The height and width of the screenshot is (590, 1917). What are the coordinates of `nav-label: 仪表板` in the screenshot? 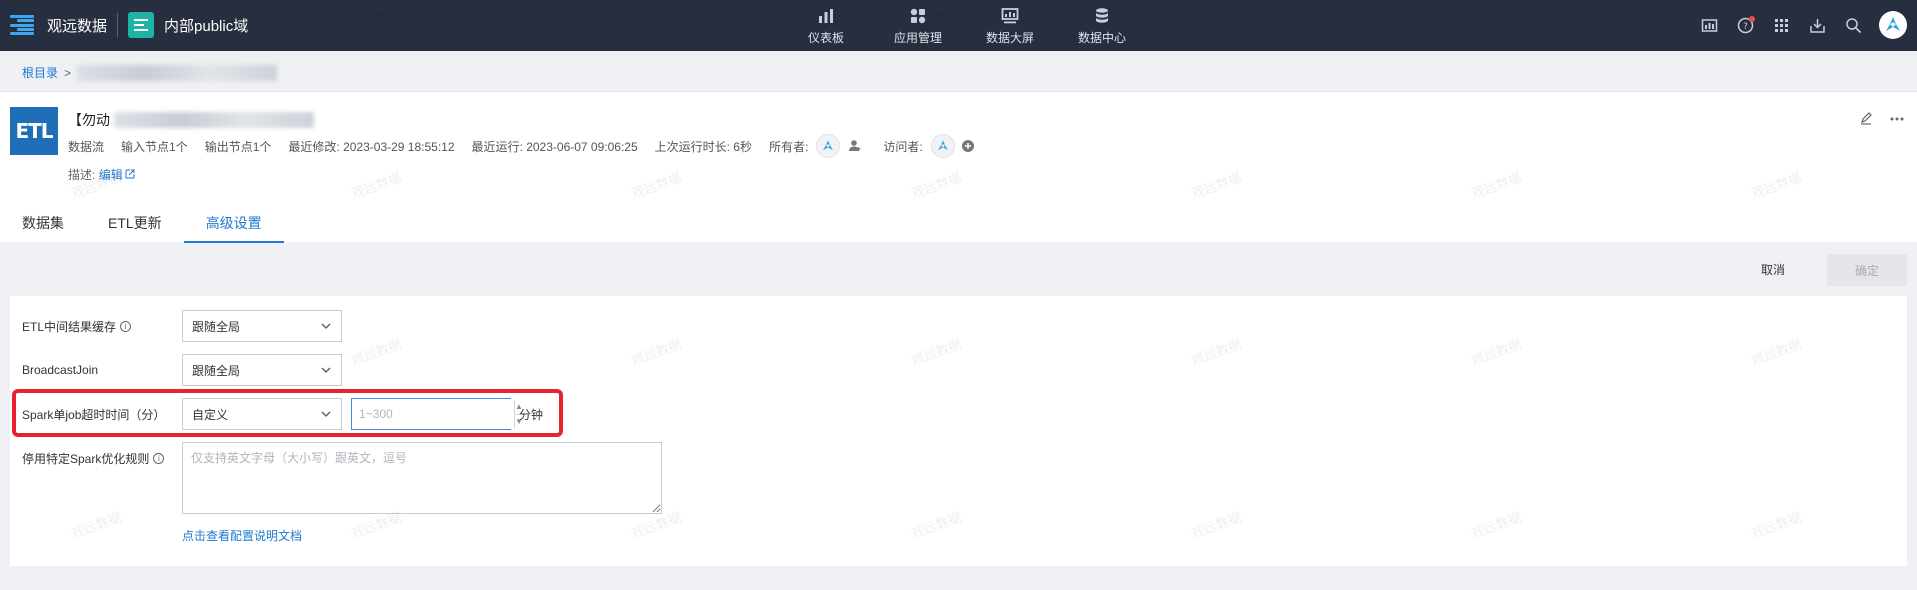 It's located at (825, 38).